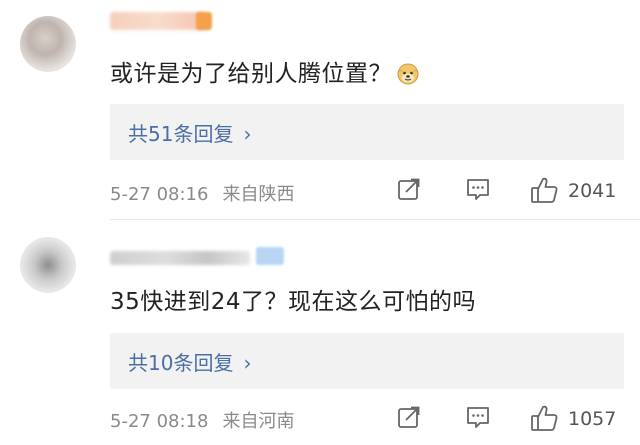 Image resolution: width=640 pixels, height=445 pixels. I want to click on like-count: 1057, so click(592, 419).